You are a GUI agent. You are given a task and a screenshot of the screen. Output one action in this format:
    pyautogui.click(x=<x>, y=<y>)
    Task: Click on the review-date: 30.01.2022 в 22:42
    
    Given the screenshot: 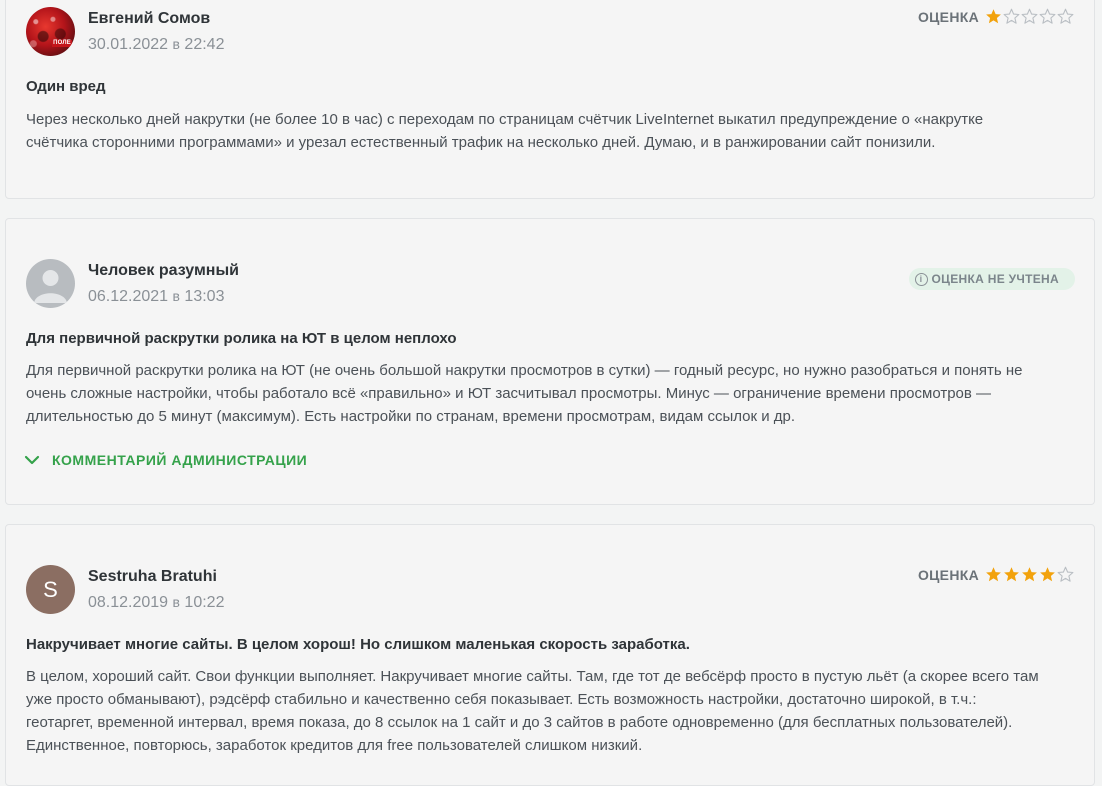 What is the action you would take?
    pyautogui.click(x=156, y=45)
    